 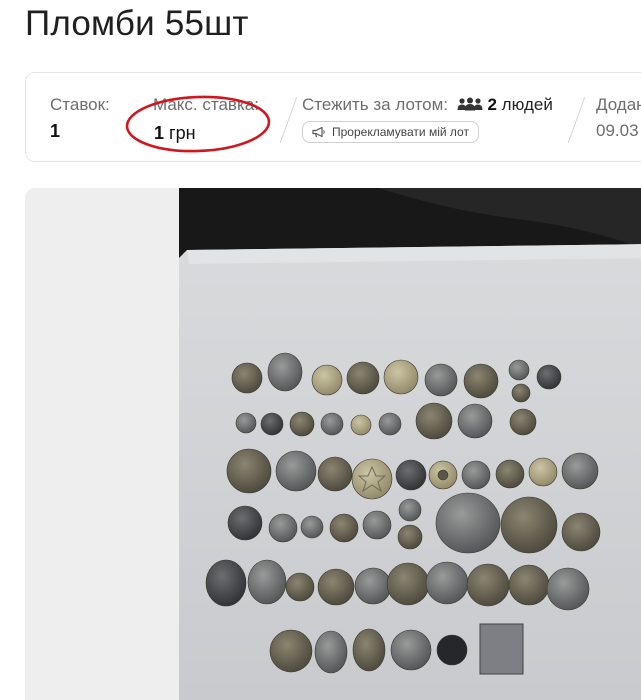 What do you see at coordinates (470, 104) in the screenshot?
I see `people-icon` at bounding box center [470, 104].